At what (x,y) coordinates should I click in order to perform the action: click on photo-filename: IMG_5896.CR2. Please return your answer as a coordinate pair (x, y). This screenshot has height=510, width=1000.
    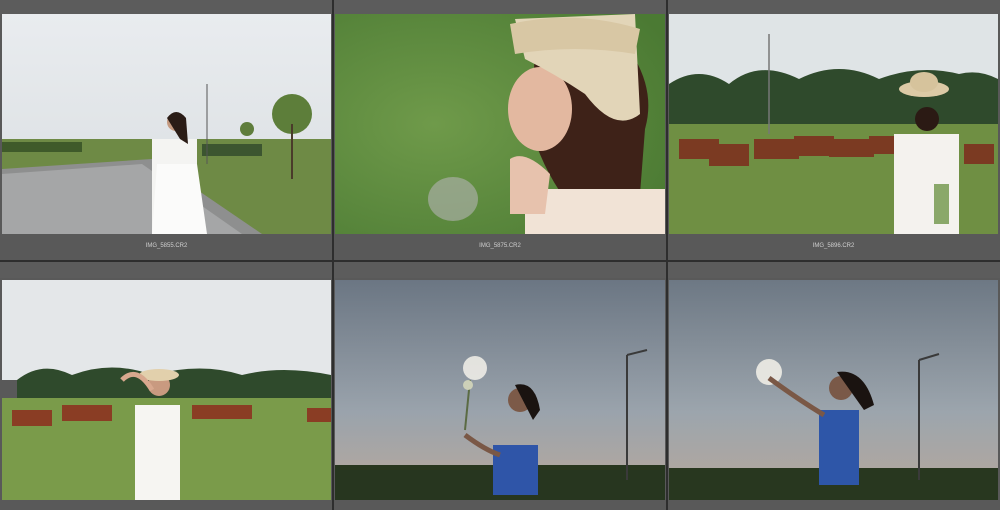
    Looking at the image, I should click on (833, 246).